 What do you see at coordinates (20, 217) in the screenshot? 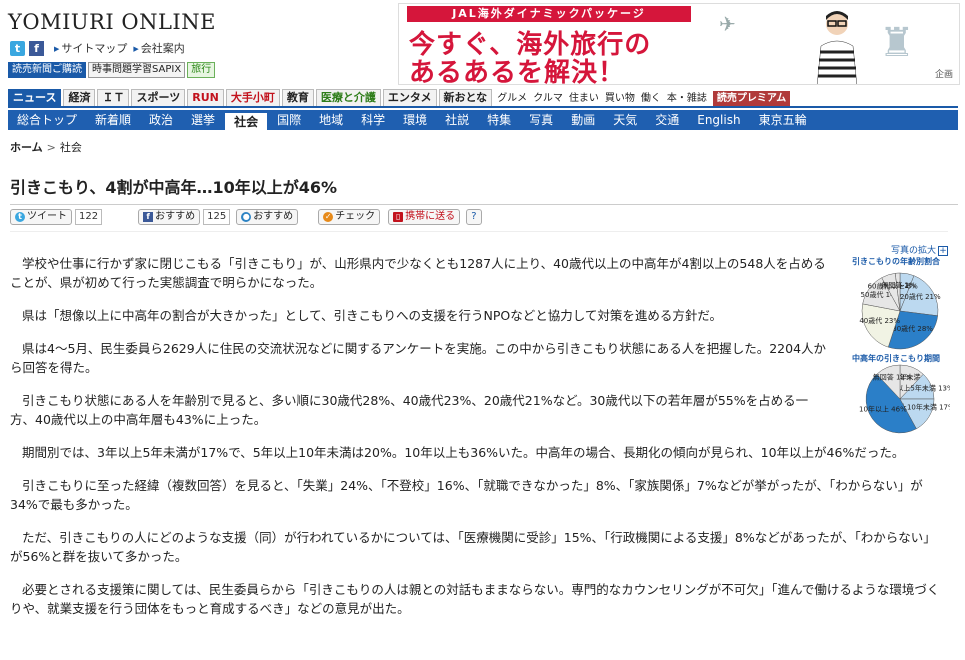
I see `twitter-bird-icon: t` at bounding box center [20, 217].